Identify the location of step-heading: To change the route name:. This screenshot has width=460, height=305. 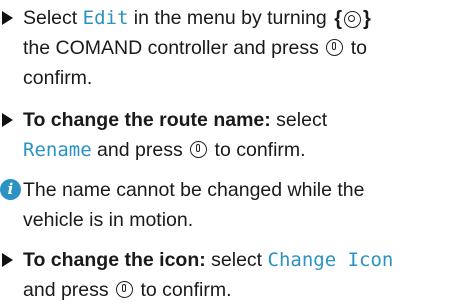
(147, 120).